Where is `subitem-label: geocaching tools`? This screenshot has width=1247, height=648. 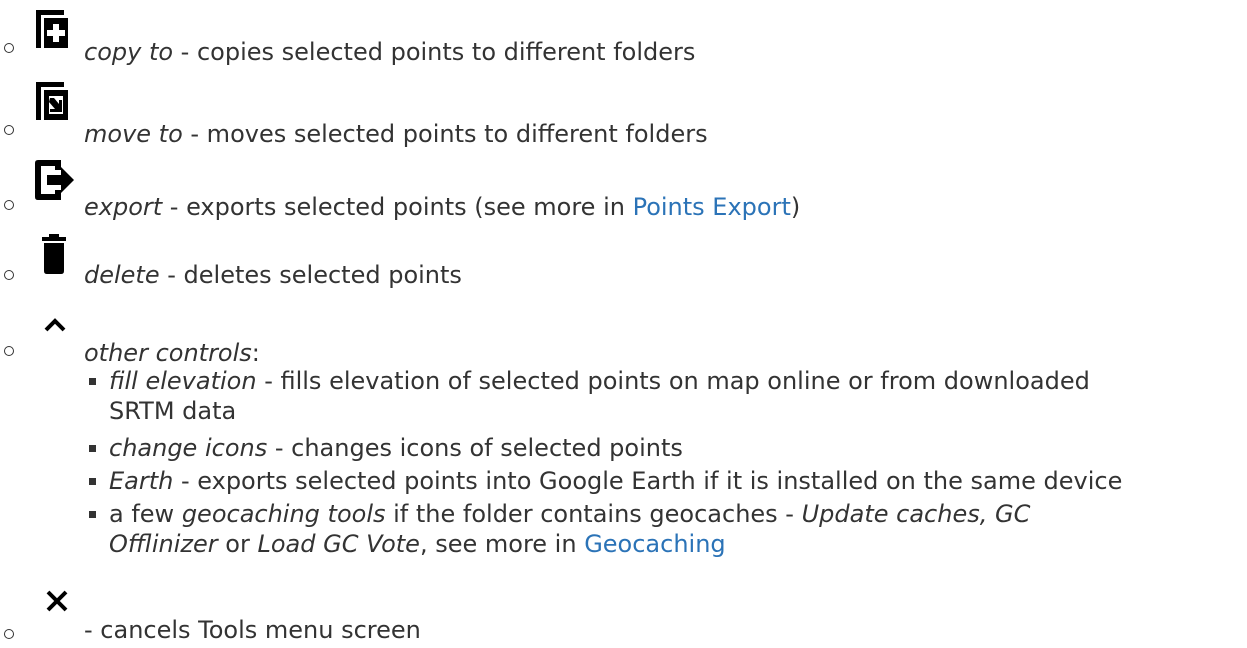 subitem-label: geocaching tools is located at coordinates (283, 514).